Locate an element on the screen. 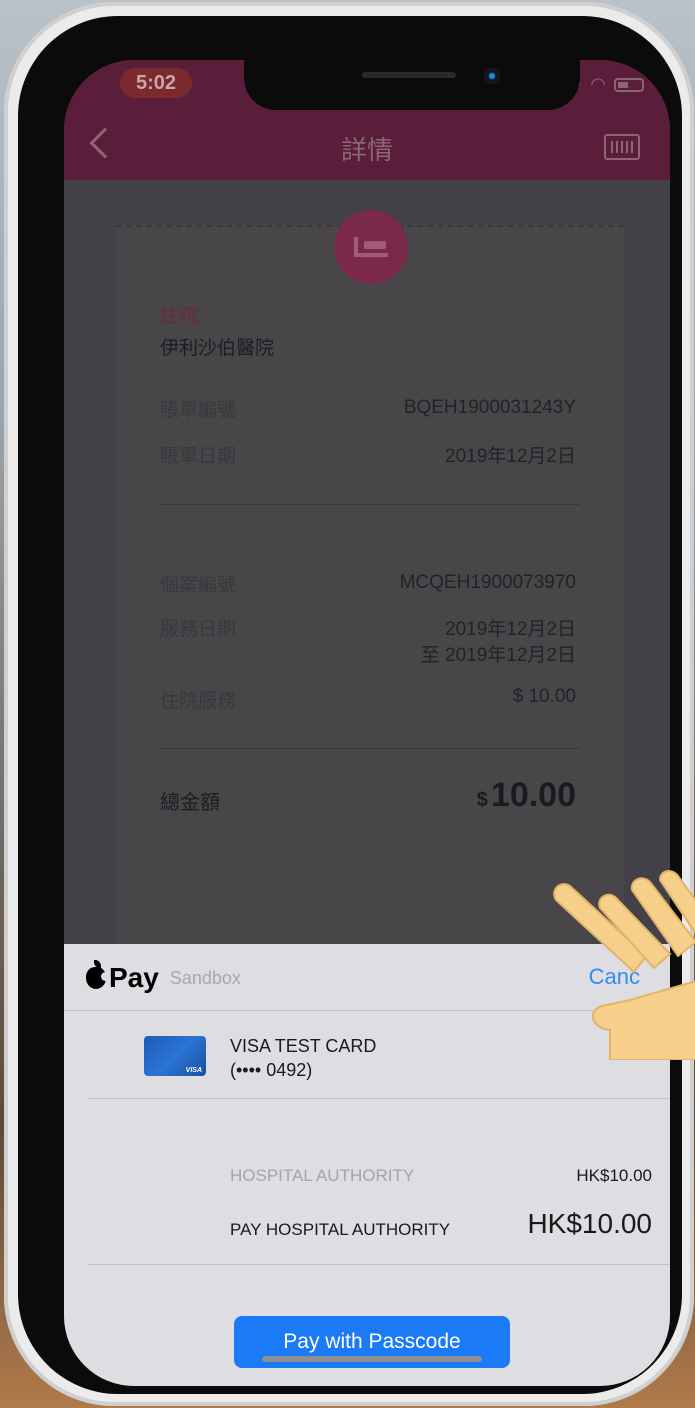 The width and height of the screenshot is (695, 1408). battery-icon is located at coordinates (629, 84).